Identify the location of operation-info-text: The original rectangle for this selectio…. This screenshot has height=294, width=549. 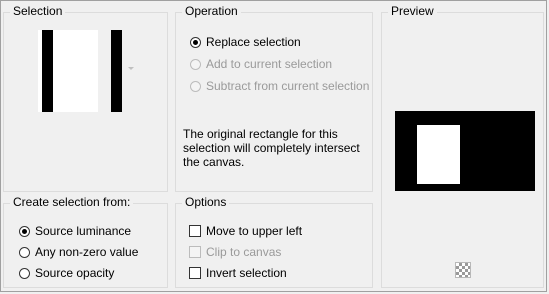
(271, 148).